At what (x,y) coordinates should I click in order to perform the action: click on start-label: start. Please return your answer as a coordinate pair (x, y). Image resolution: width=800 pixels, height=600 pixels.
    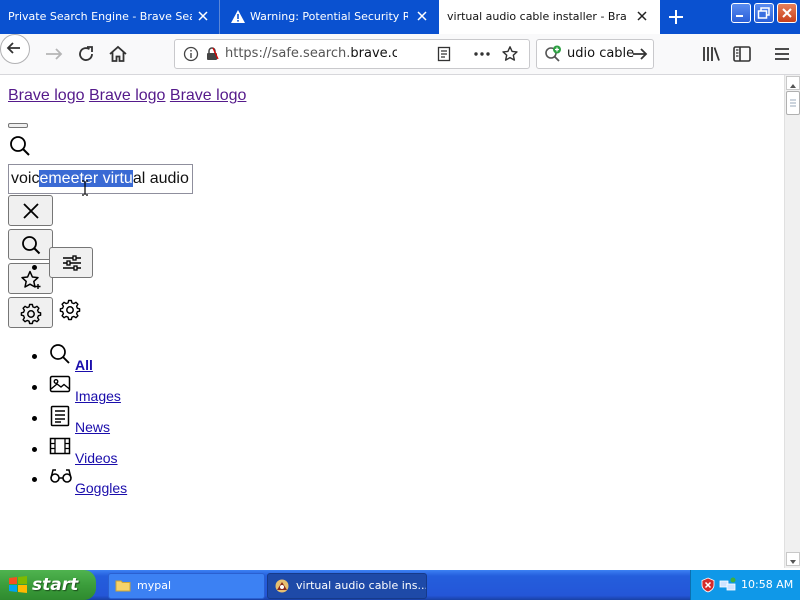
    Looking at the image, I should click on (55, 585).